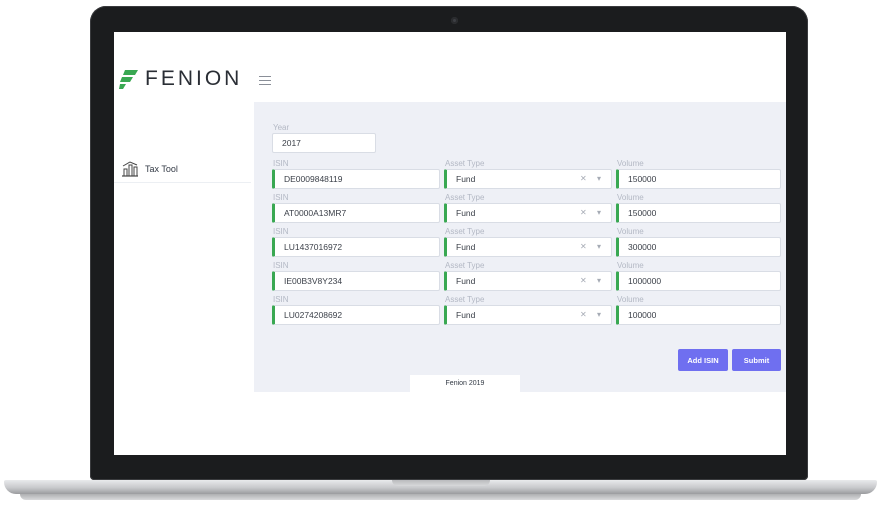 This screenshot has height=508, width=881. Describe the element at coordinates (356, 247) in the screenshot. I see `isin-input: LU1437016972` at that location.